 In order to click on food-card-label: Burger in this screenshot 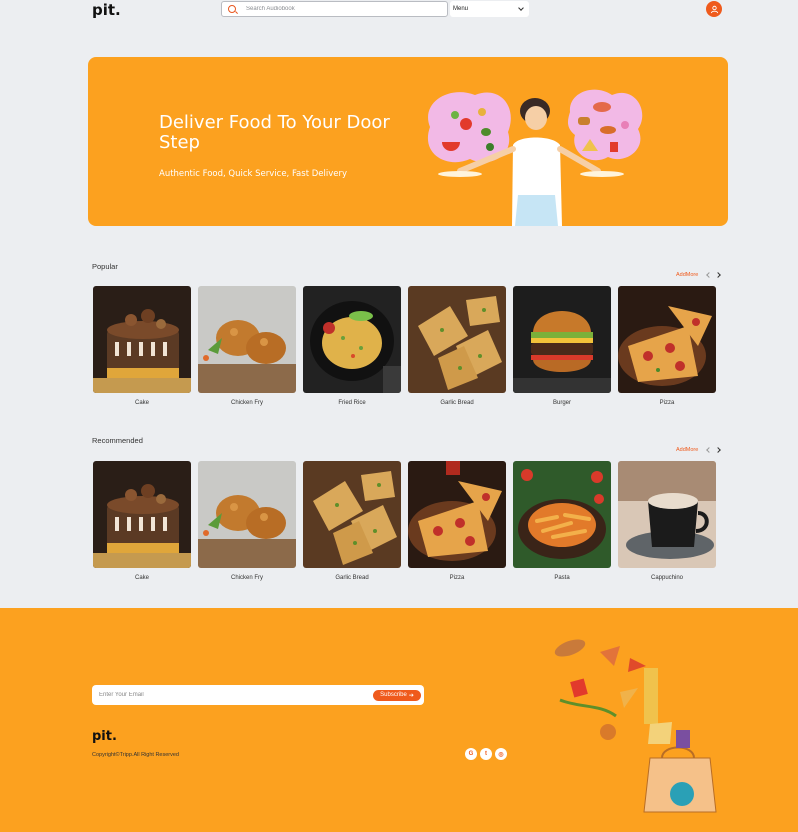, I will do `click(561, 403)`.